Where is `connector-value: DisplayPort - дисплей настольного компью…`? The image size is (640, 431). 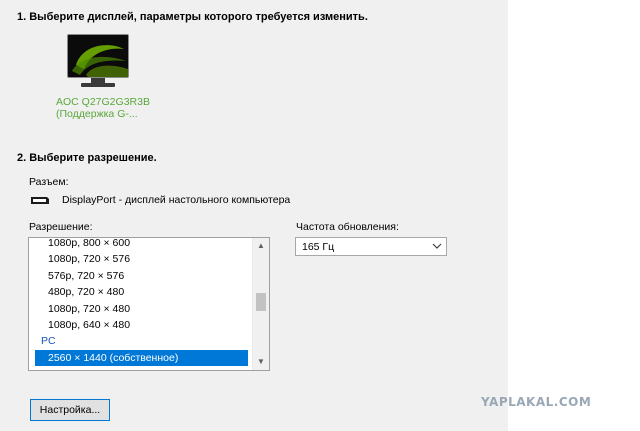 connector-value: DisplayPort - дисплей настольного компью… is located at coordinates (176, 200).